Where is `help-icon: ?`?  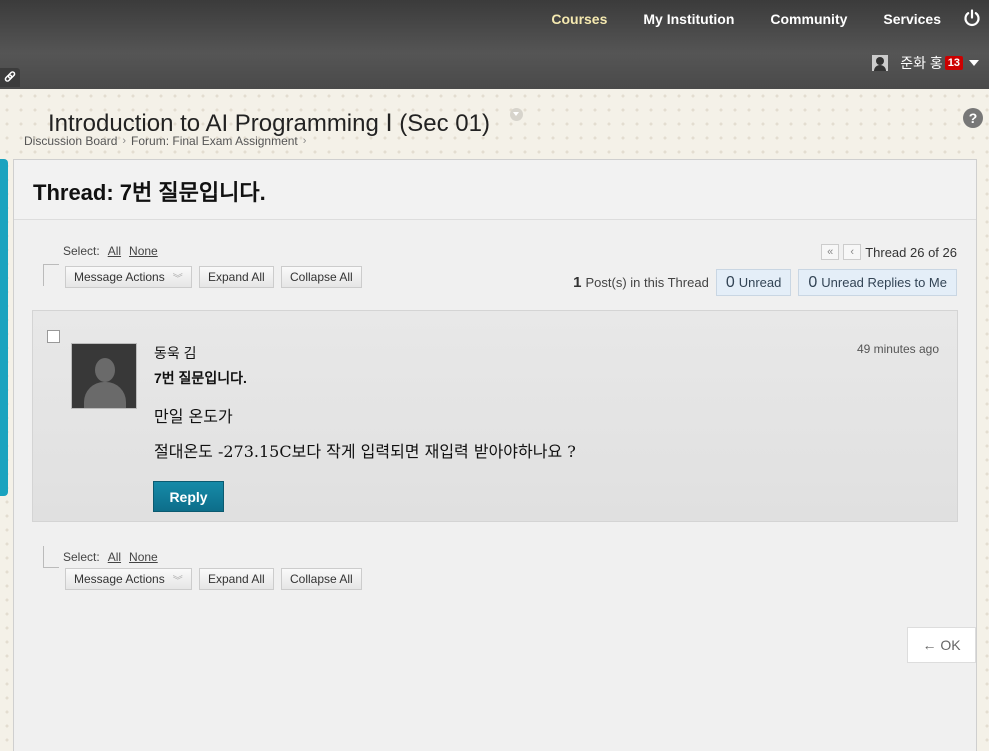 help-icon: ? is located at coordinates (973, 118).